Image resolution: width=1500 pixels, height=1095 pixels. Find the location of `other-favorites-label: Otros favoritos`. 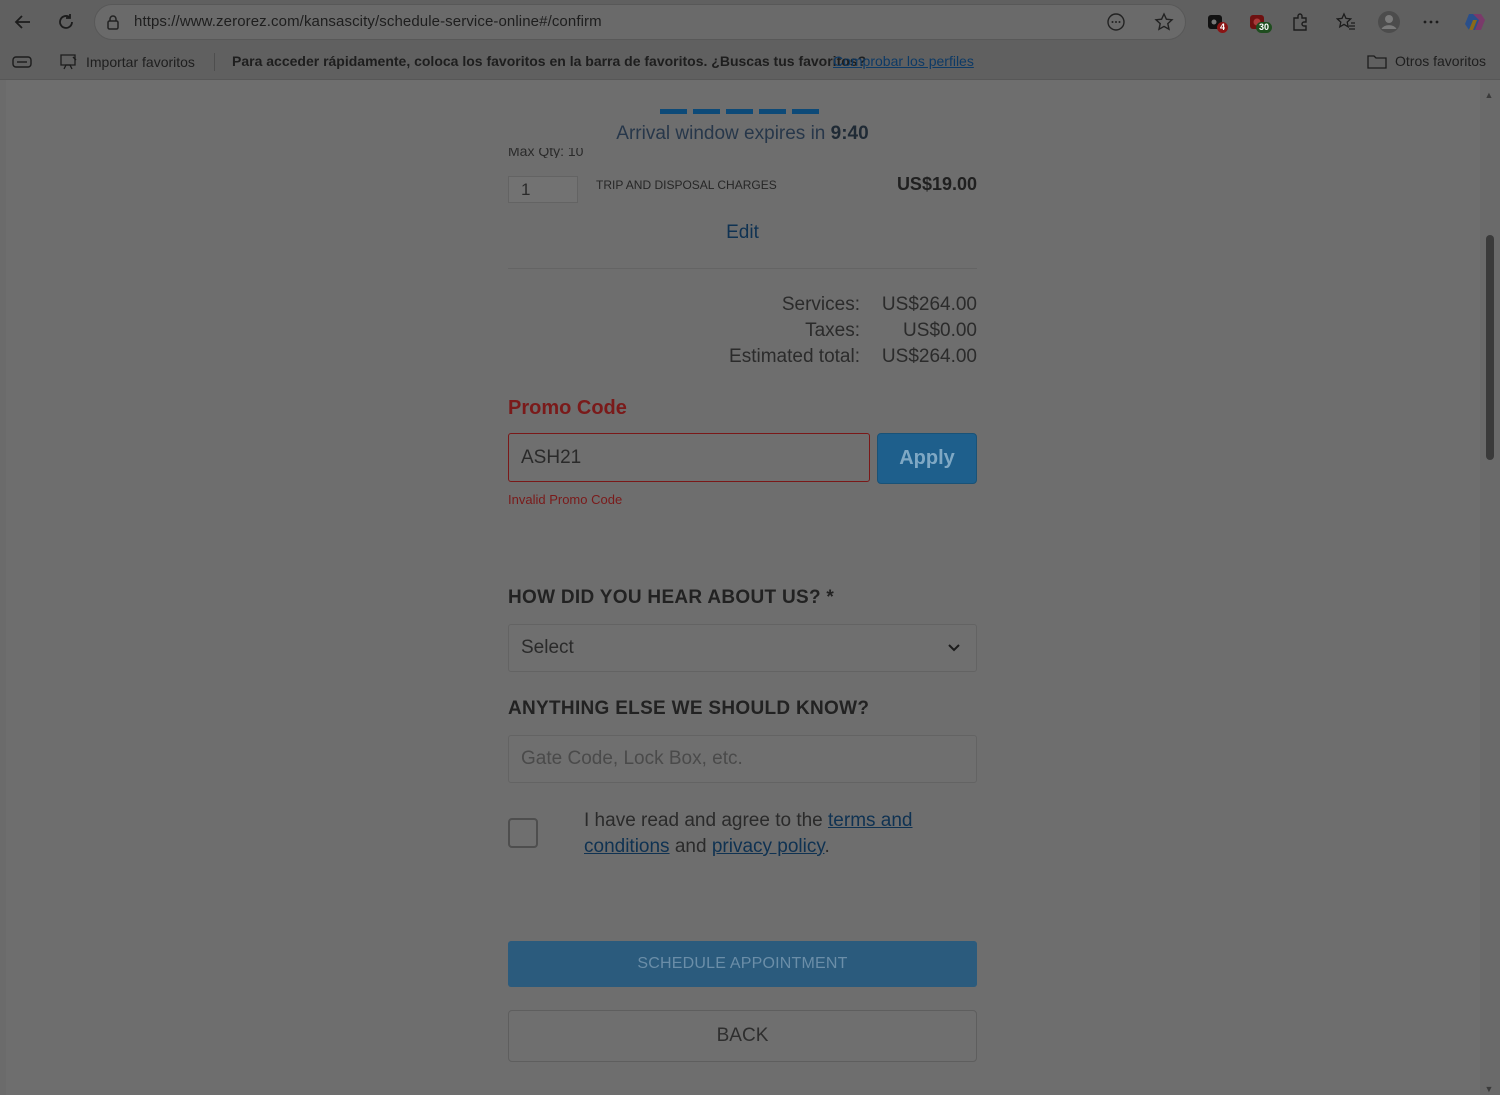

other-favorites-label: Otros favoritos is located at coordinates (1441, 61).